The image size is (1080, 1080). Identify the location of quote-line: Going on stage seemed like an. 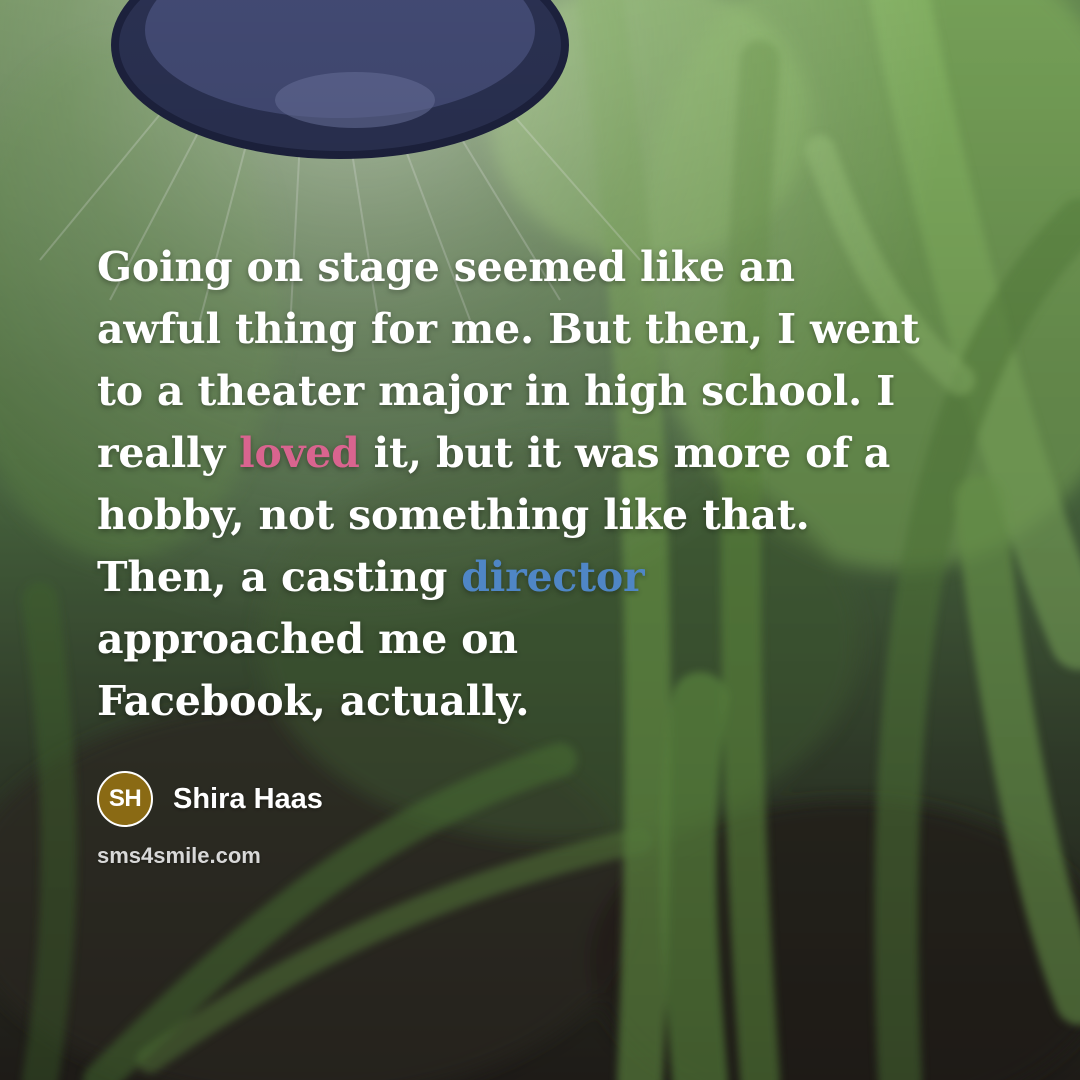
(547, 267).